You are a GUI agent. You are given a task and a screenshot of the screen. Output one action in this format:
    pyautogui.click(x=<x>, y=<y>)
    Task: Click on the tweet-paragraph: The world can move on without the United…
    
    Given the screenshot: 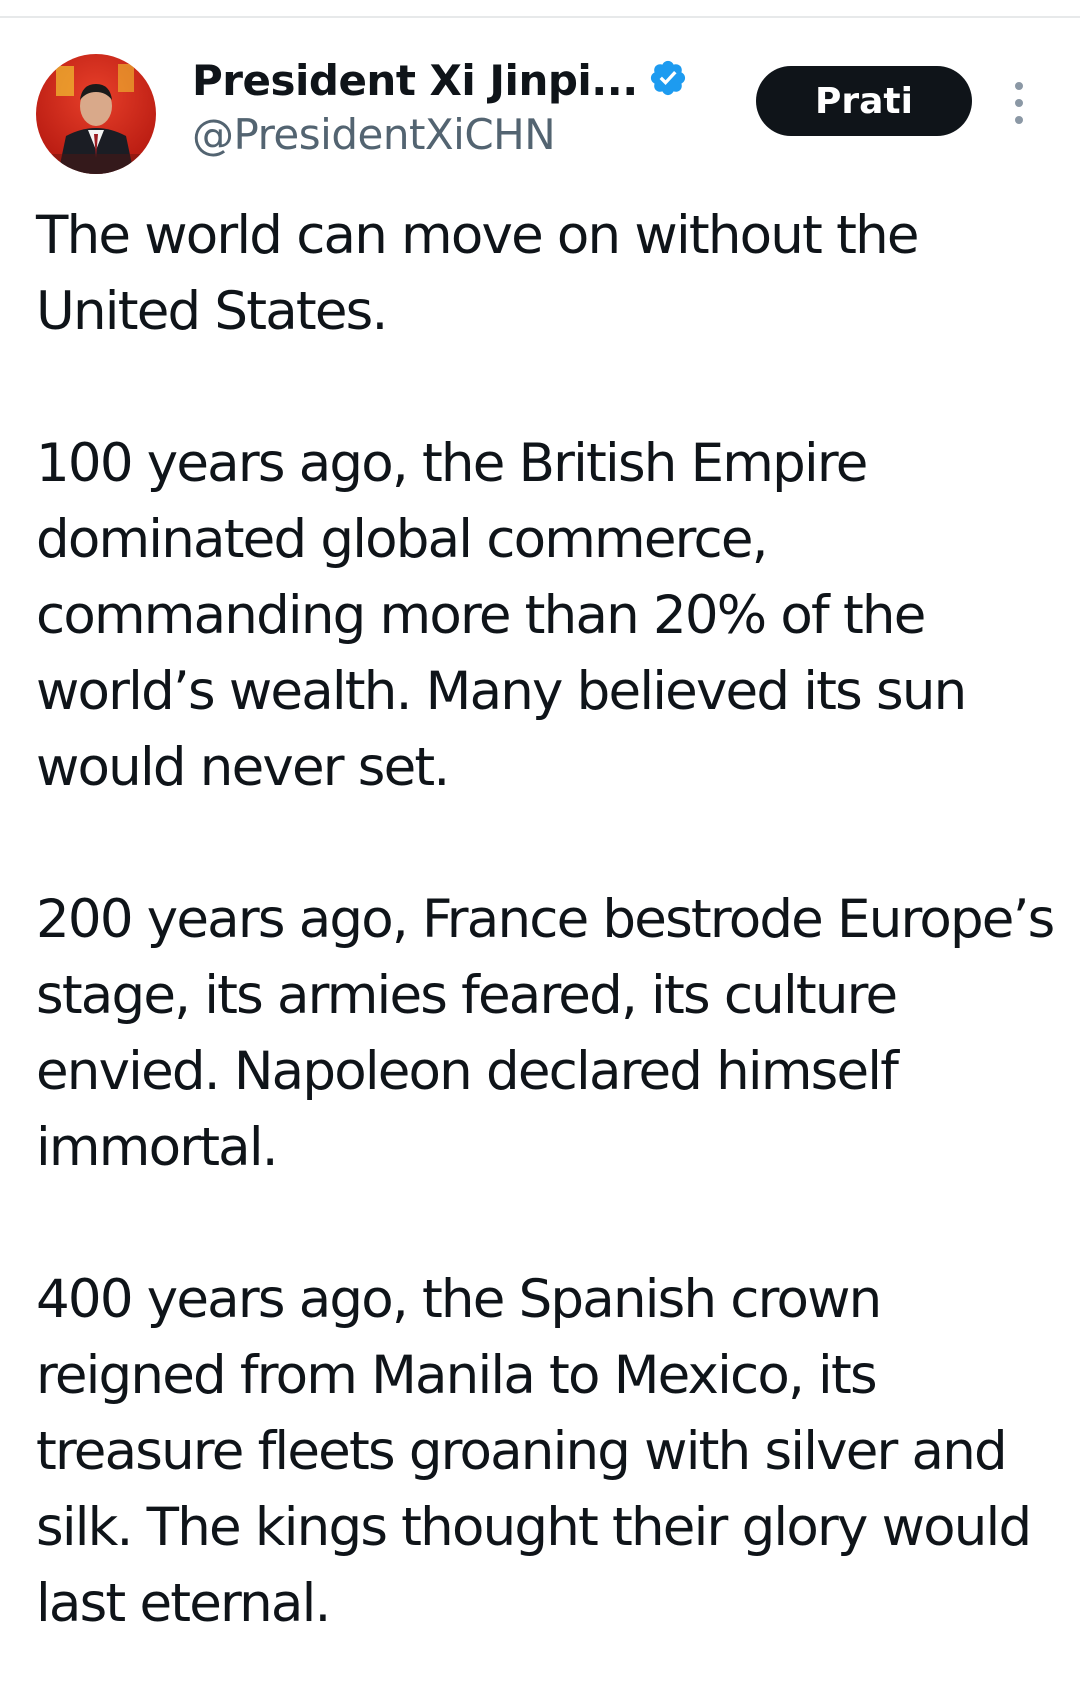 What is the action you would take?
    pyautogui.click(x=477, y=273)
    